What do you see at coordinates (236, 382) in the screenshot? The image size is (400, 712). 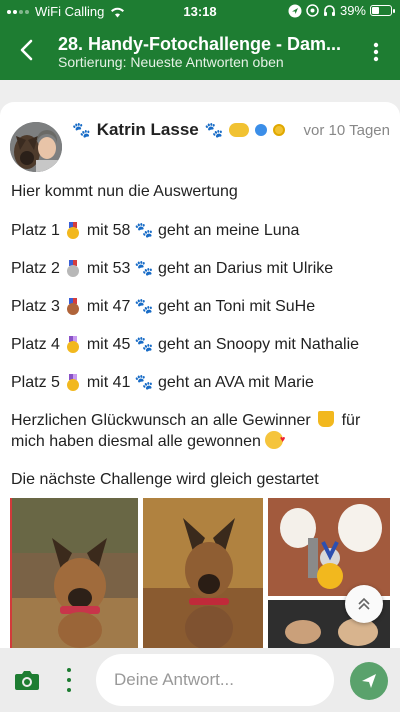 I see `place-text: geht an AVA mit Marie` at bounding box center [236, 382].